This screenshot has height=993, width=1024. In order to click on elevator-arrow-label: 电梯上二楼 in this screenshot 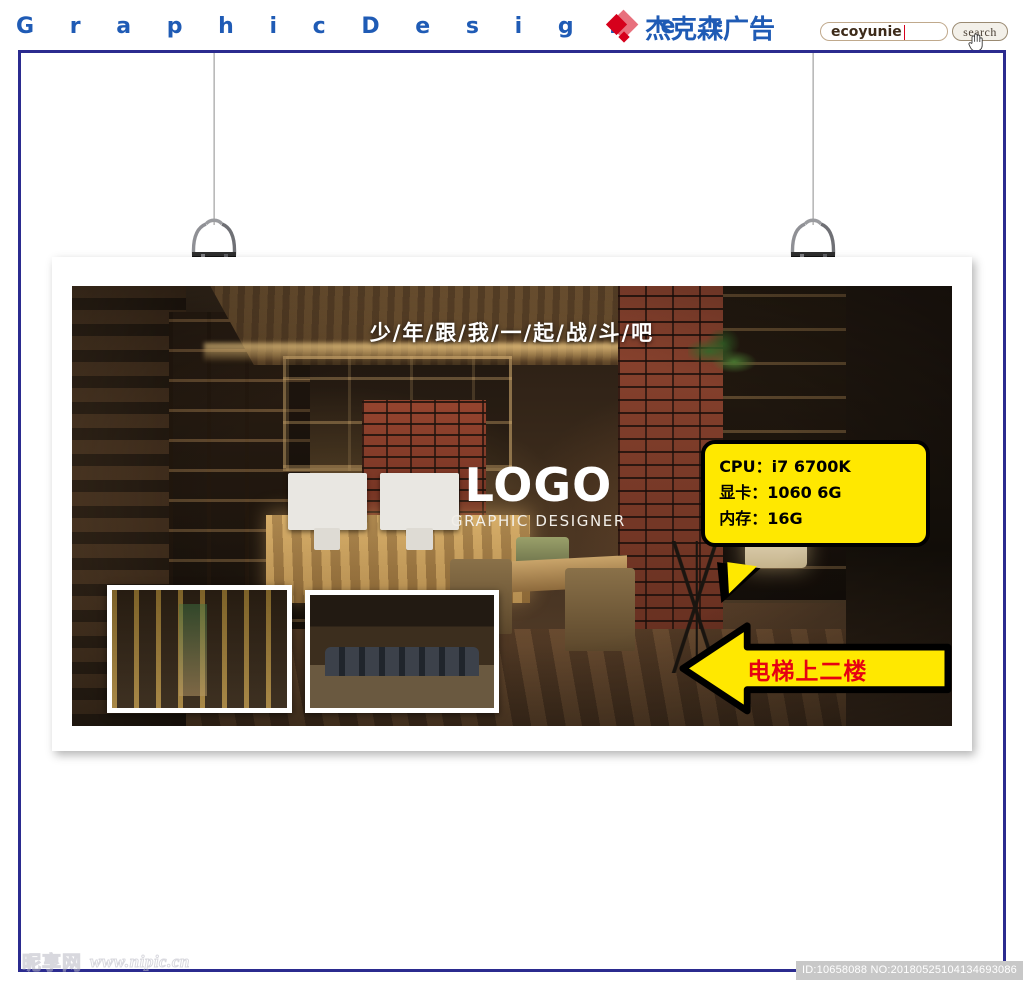, I will do `click(807, 671)`.